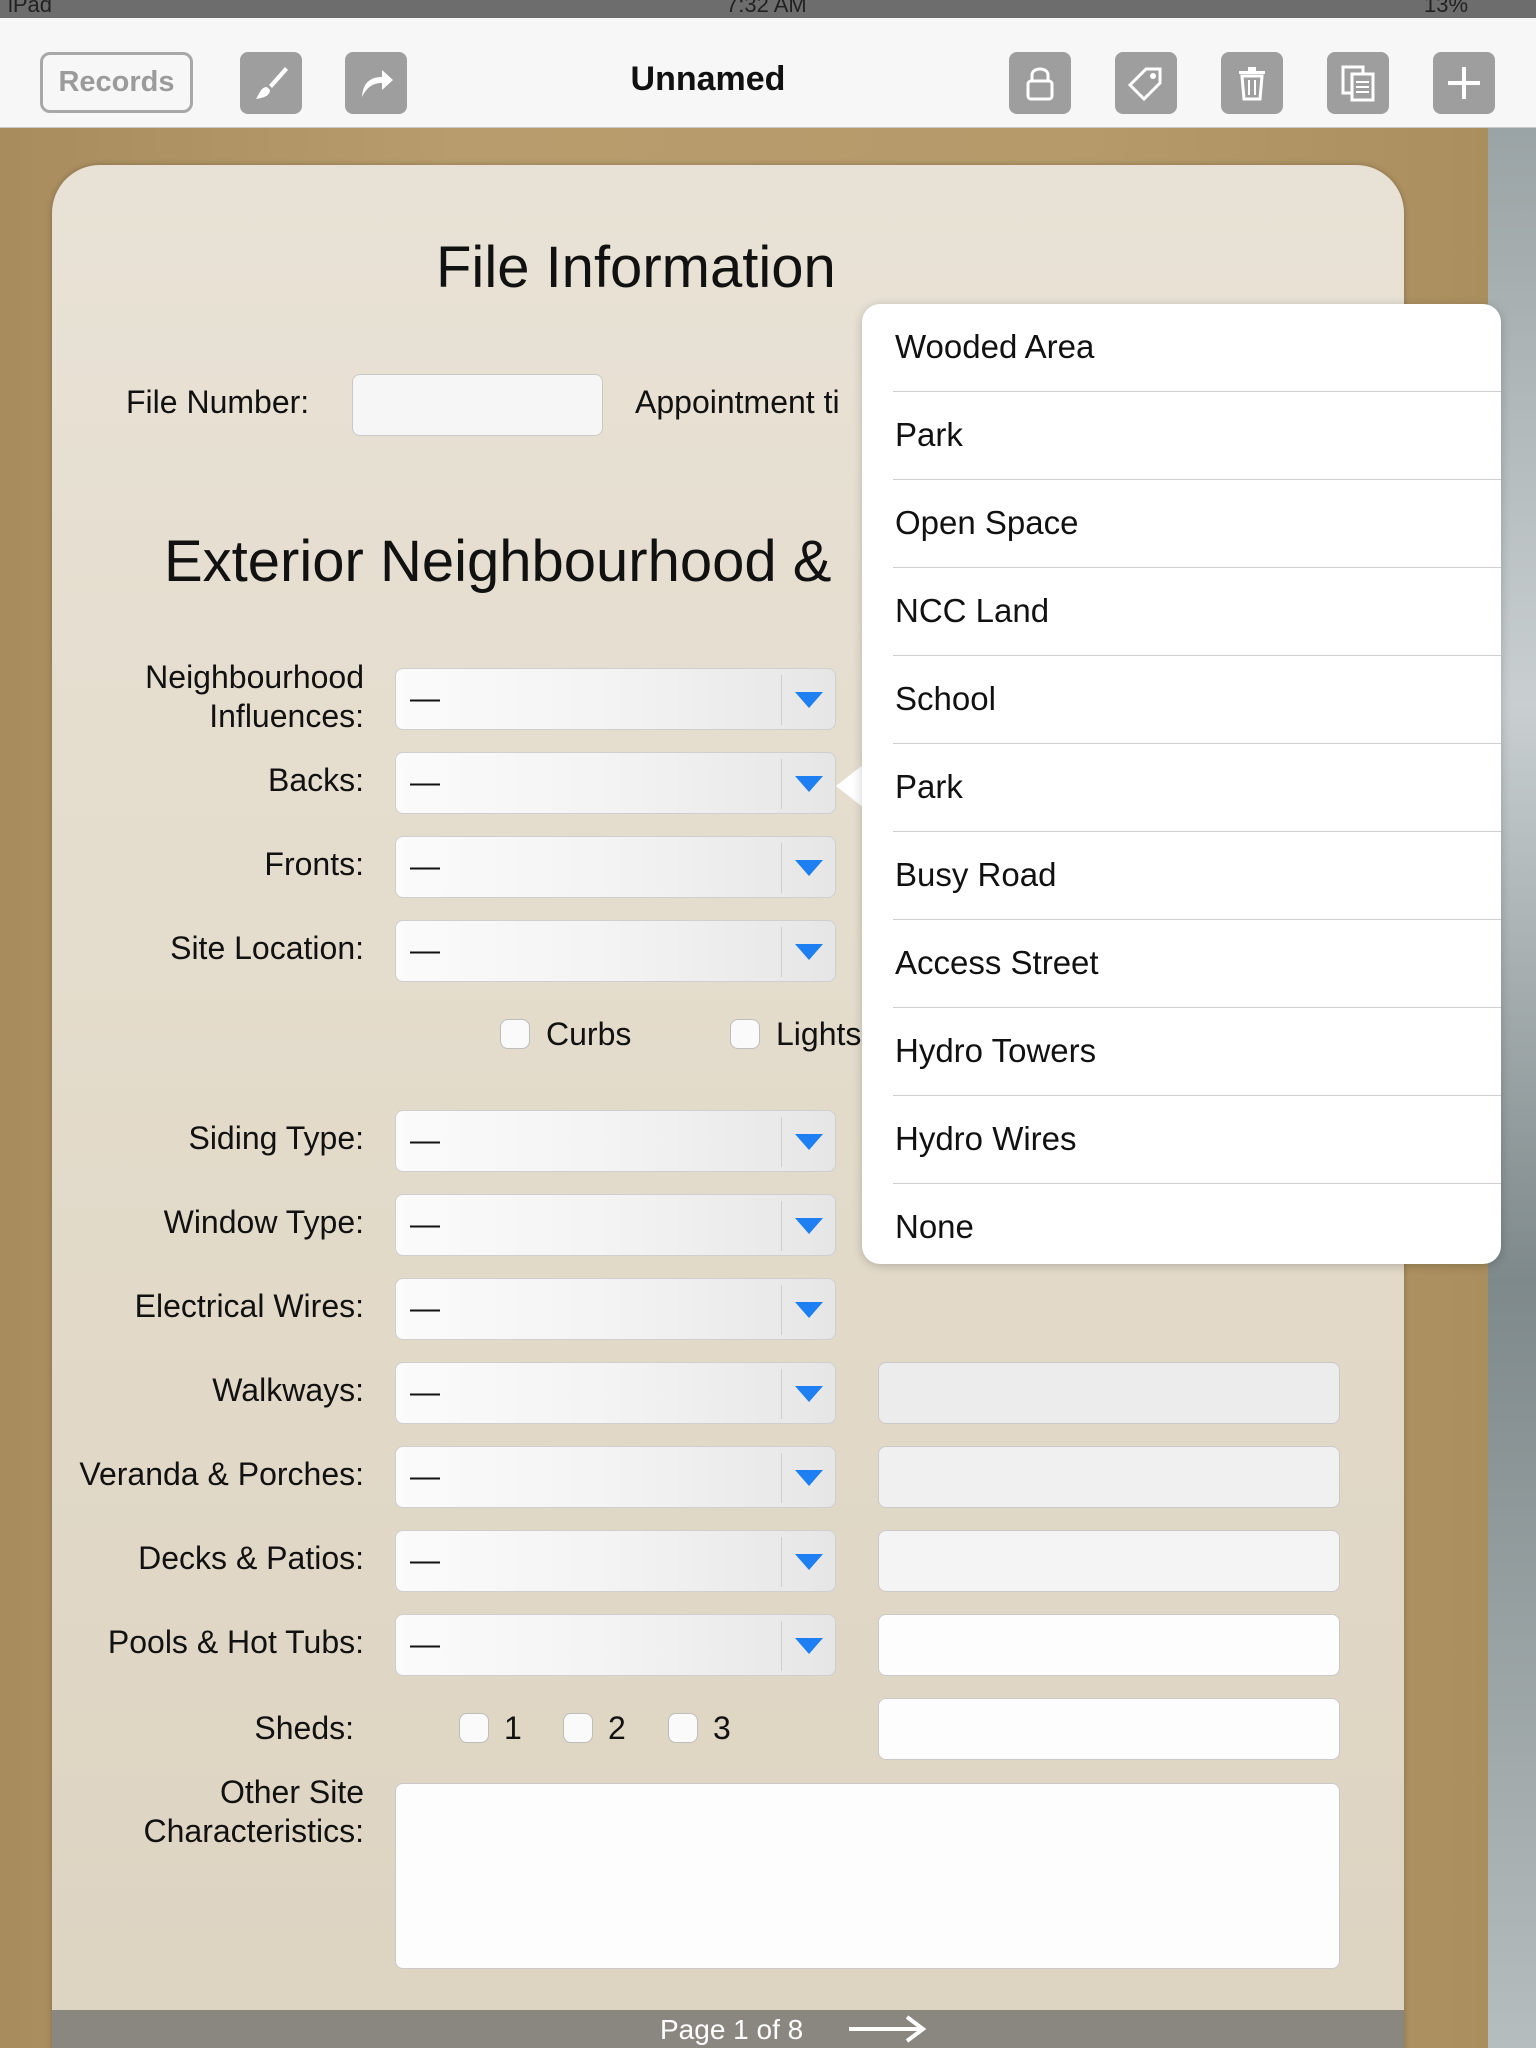  I want to click on heading-file-information: File Information, so click(636, 267).